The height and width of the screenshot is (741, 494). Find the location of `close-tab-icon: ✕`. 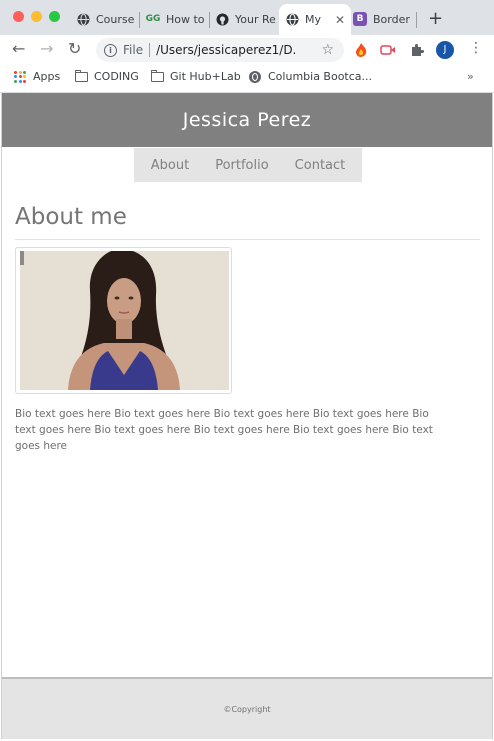

close-tab-icon: ✕ is located at coordinates (338, 20).